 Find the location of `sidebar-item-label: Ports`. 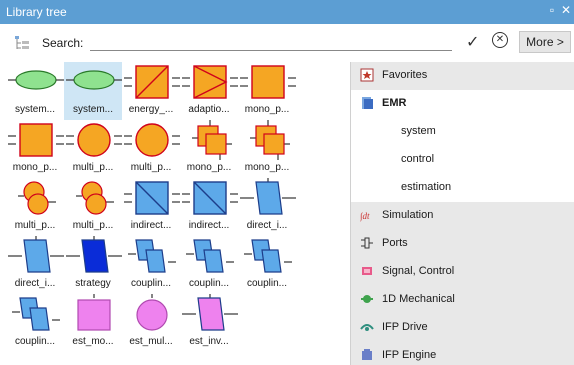

sidebar-item-label: Ports is located at coordinates (395, 243).